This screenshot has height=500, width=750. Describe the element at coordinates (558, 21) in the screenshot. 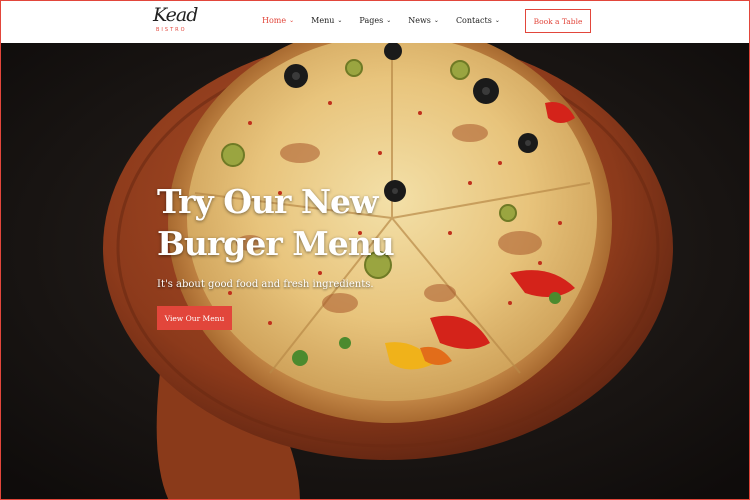

I see `book-table-button: Book a Table` at that location.